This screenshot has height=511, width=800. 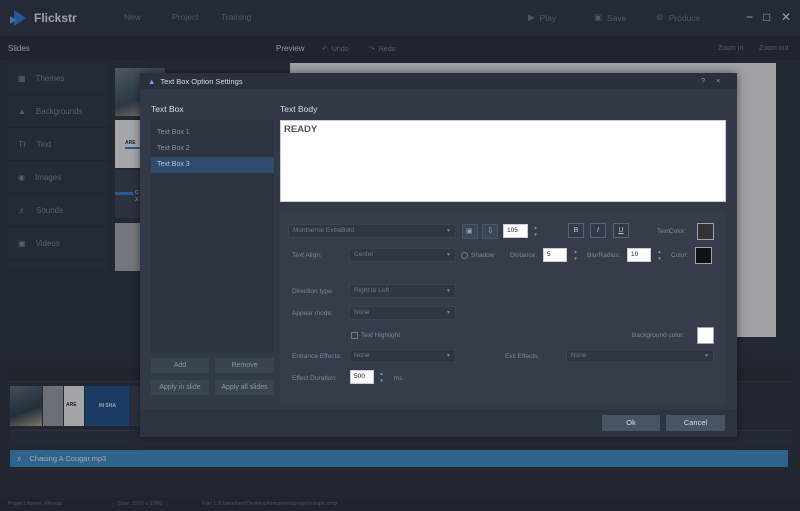 I want to click on folder-button: ▣, so click(x=470, y=231).